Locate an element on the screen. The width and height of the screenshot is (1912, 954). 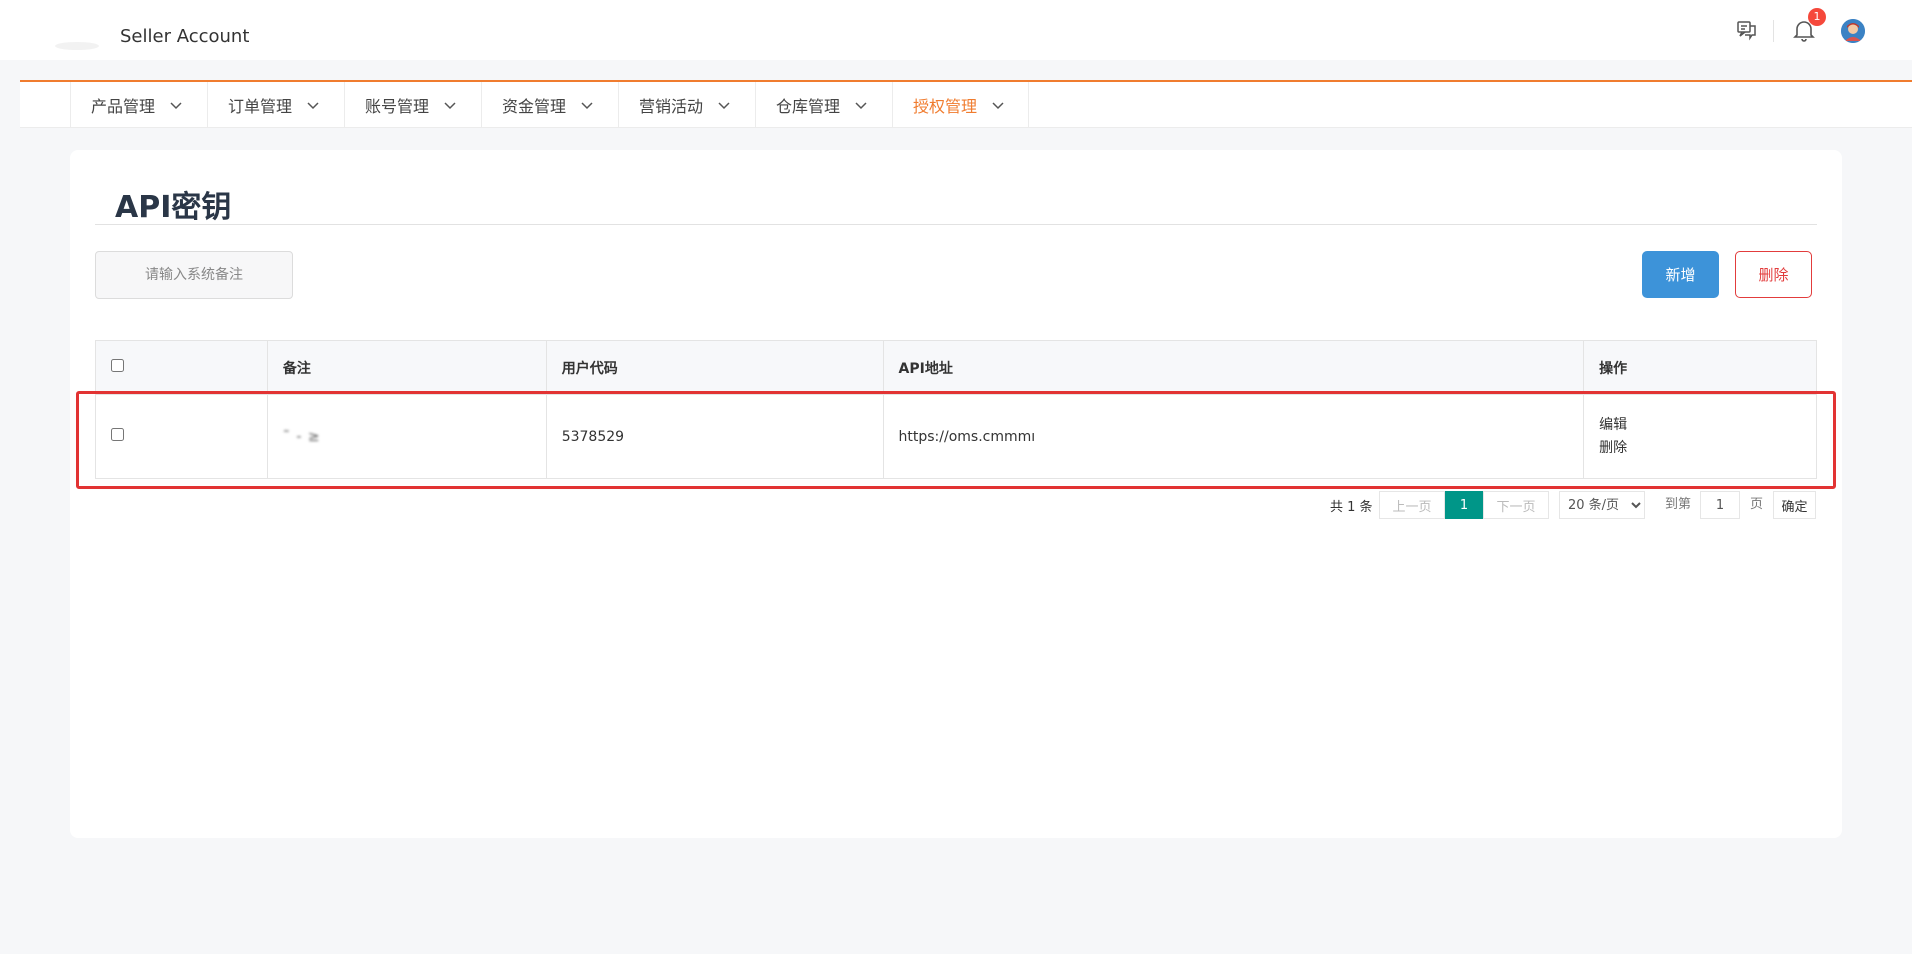
nav-item-authorization: 授权管理 is located at coordinates (960, 105).